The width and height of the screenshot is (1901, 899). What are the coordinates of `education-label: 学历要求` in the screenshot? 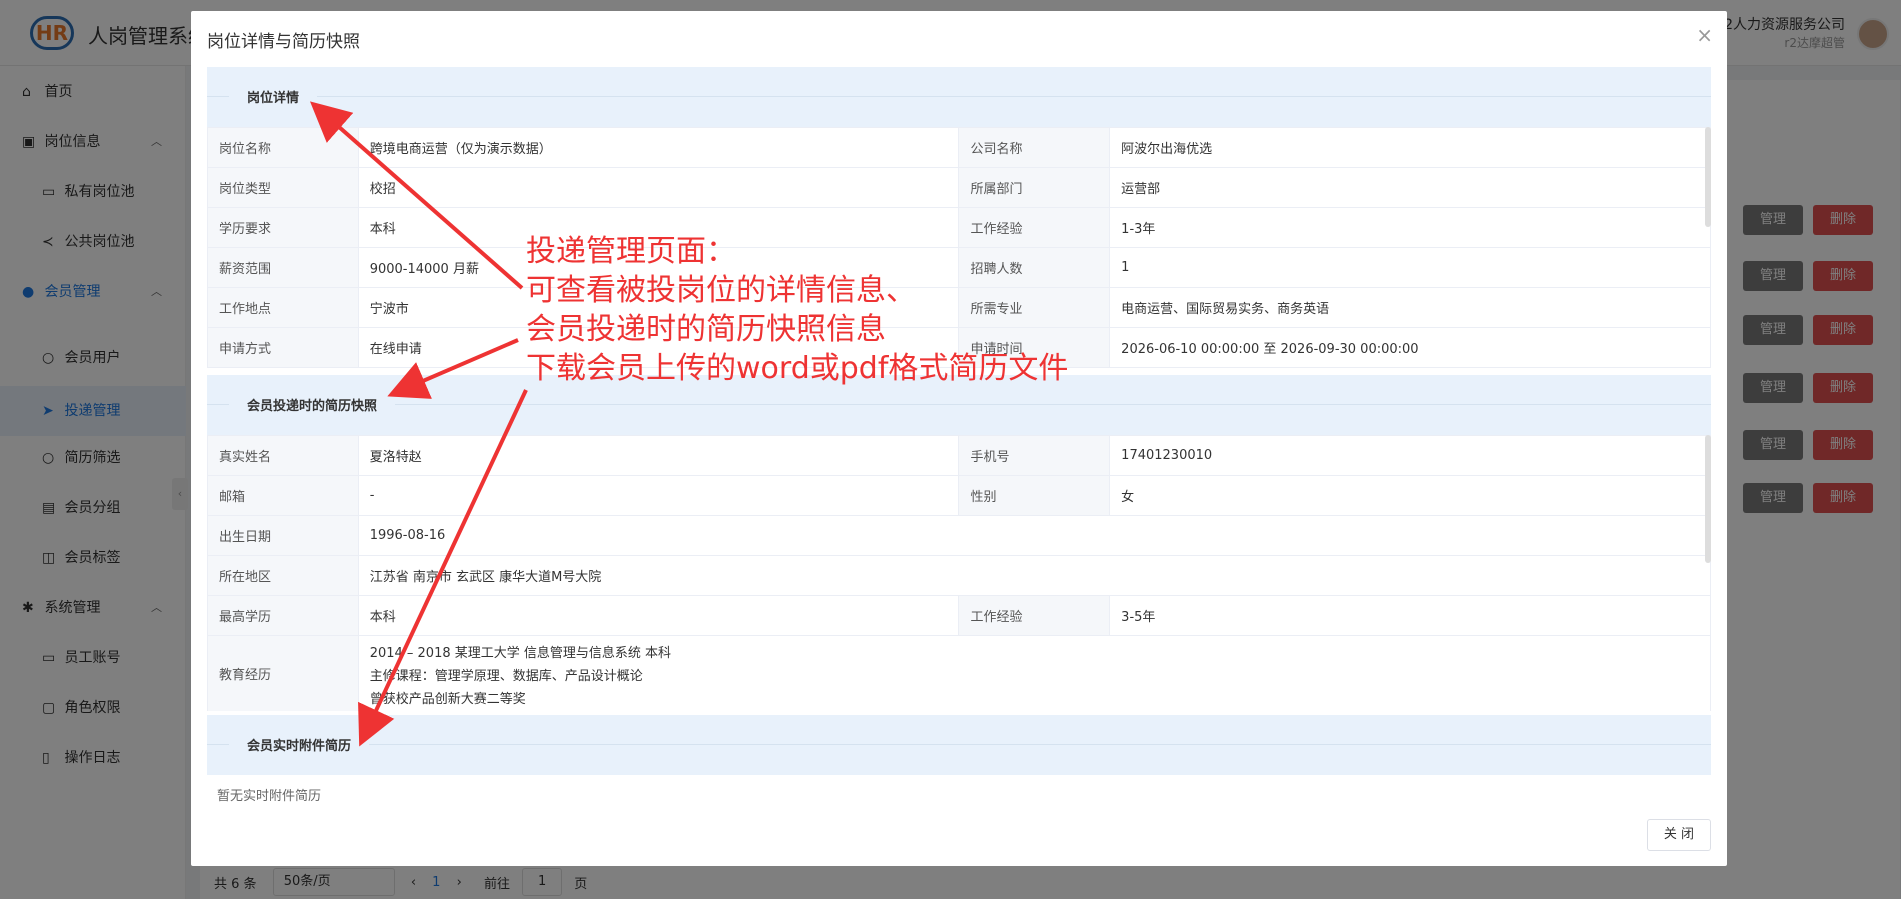 It's located at (283, 227).